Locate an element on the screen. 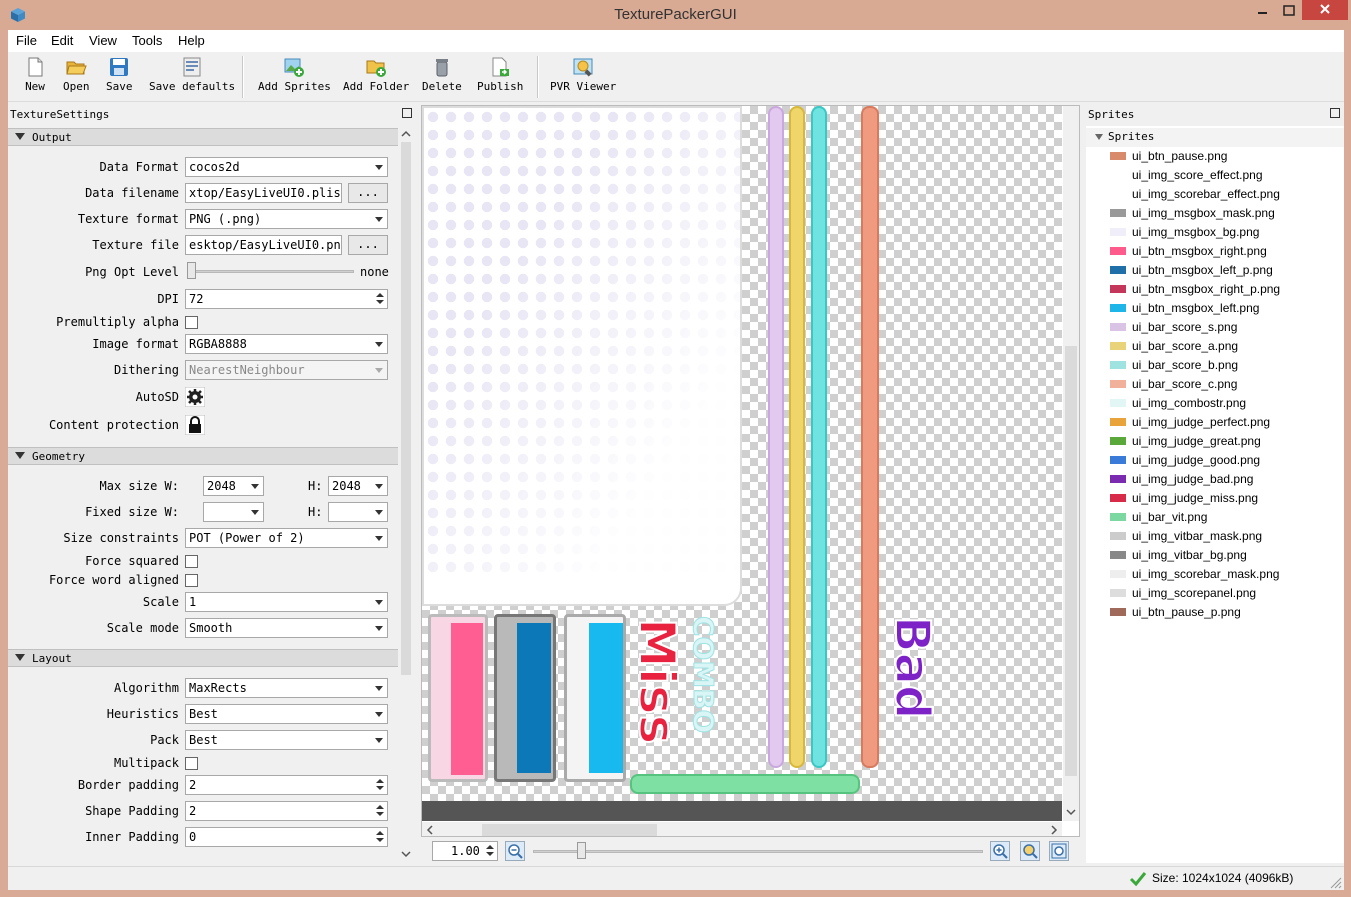 The height and width of the screenshot is (897, 1351). inner-padding-spinbox: 0 is located at coordinates (286, 837).